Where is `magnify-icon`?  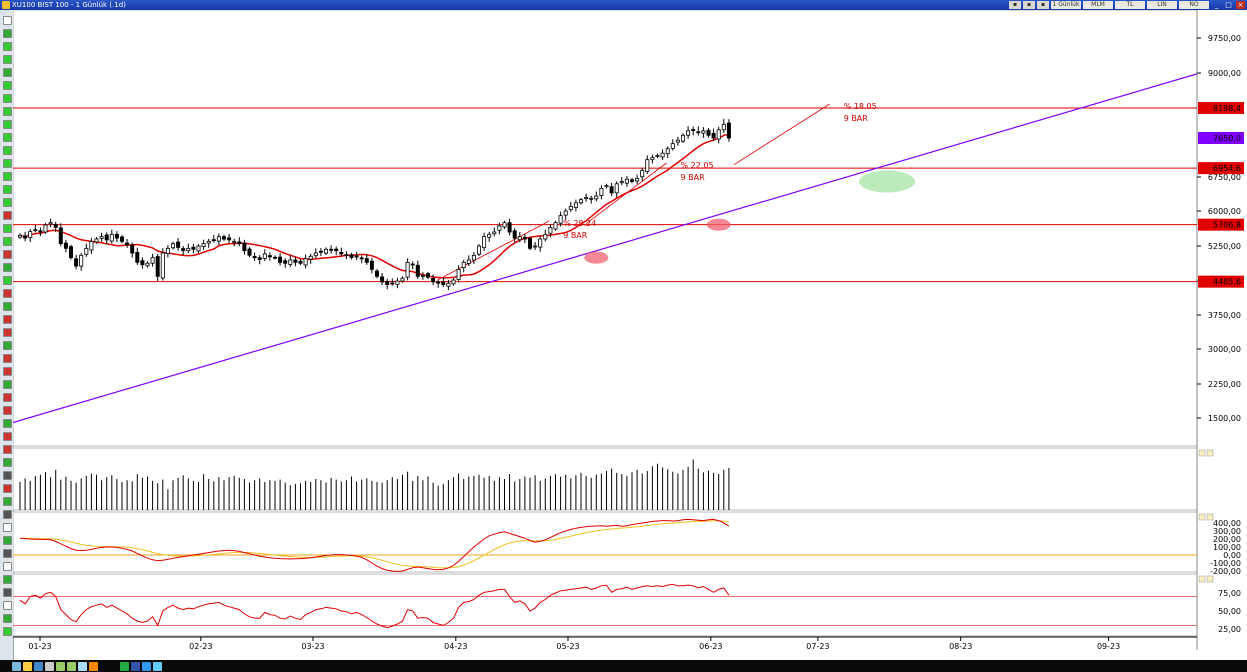
magnify-icon is located at coordinates (82, 666).